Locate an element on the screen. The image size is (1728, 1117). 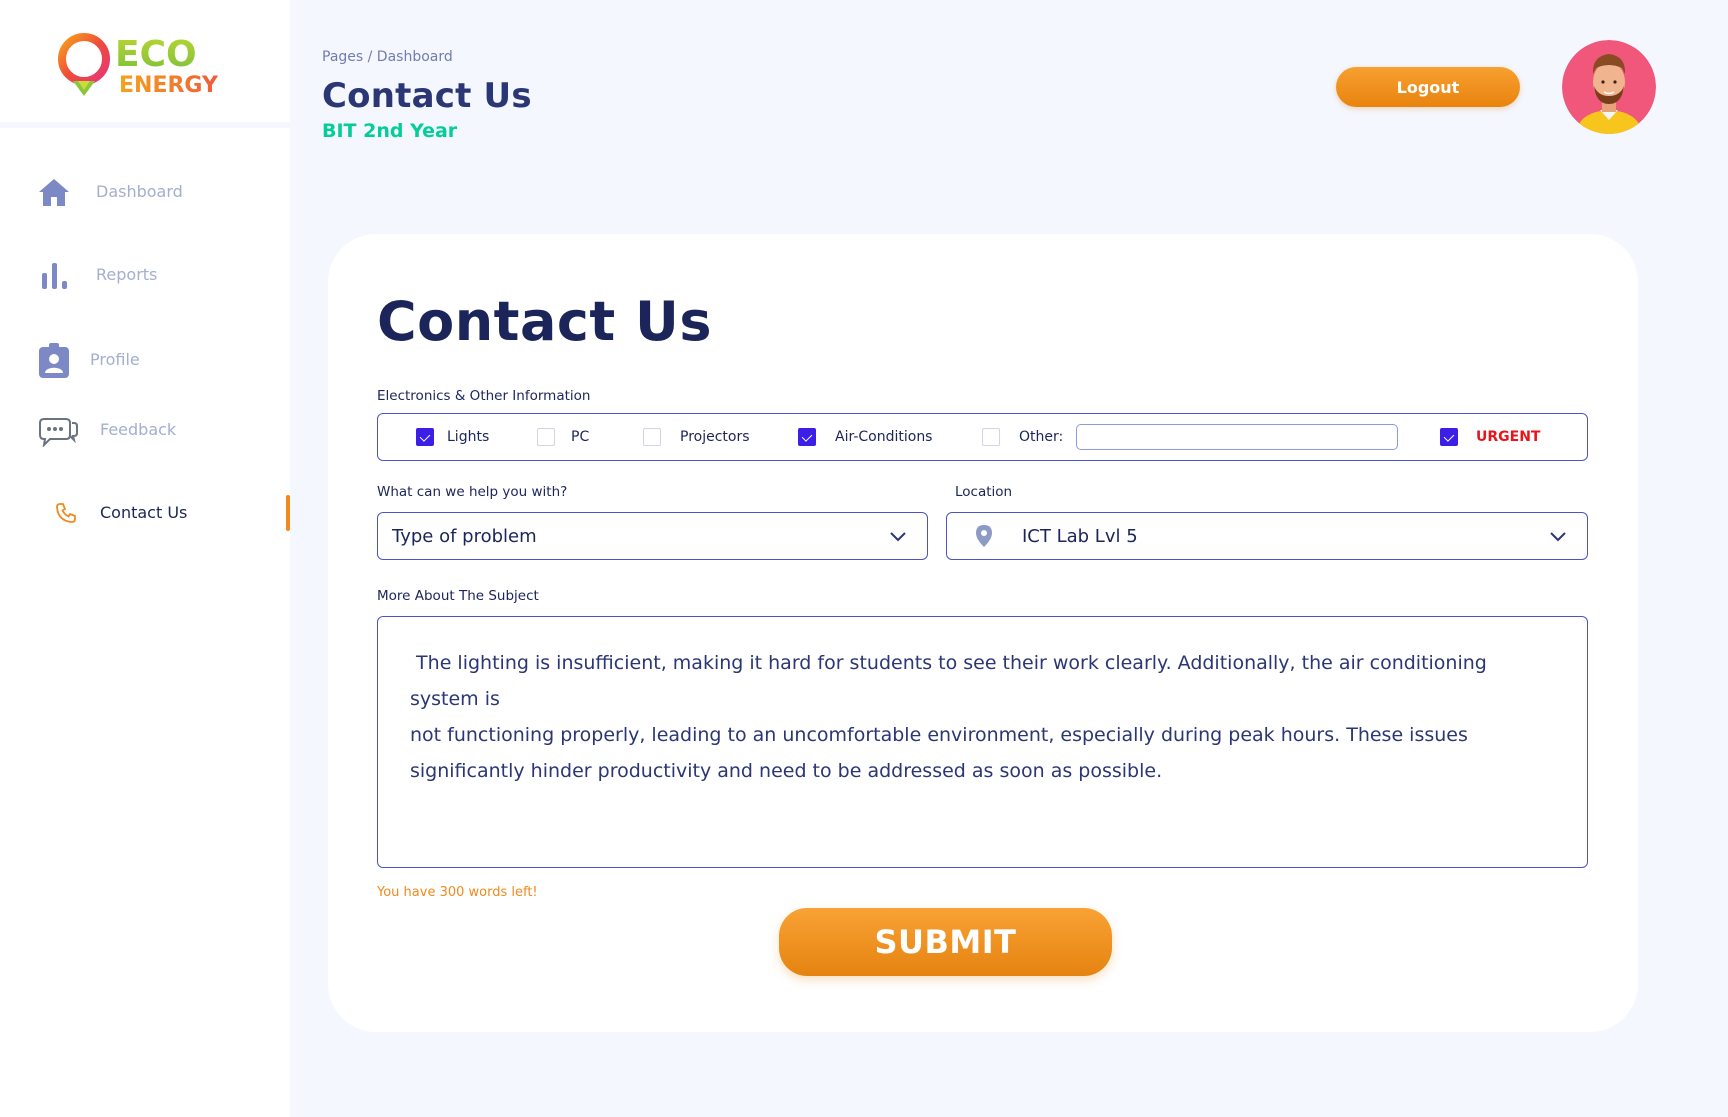
problem-type-select: Type of problem is located at coordinates (652, 536).